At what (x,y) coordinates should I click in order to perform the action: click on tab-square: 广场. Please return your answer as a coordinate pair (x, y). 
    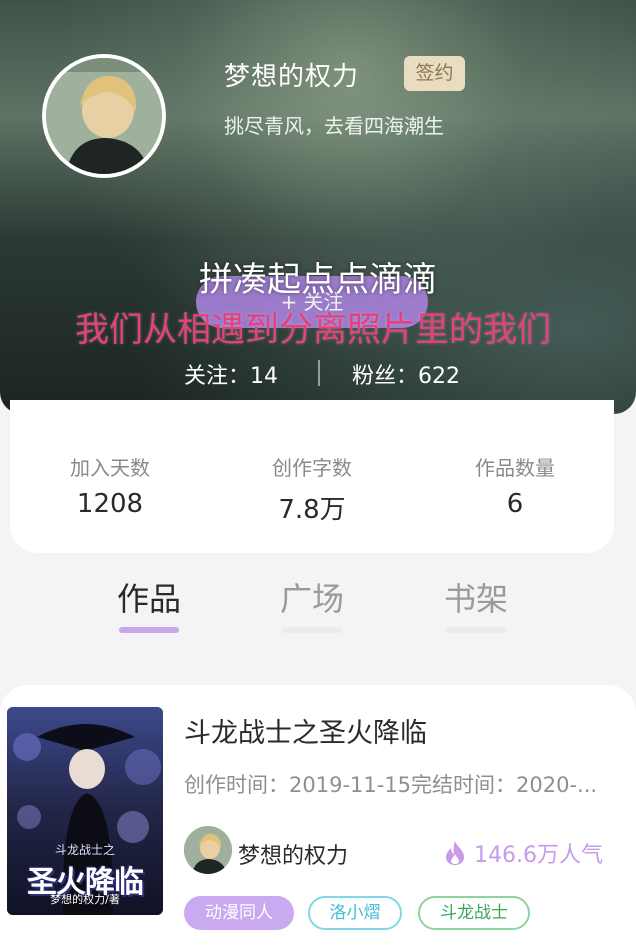
    Looking at the image, I should click on (312, 597).